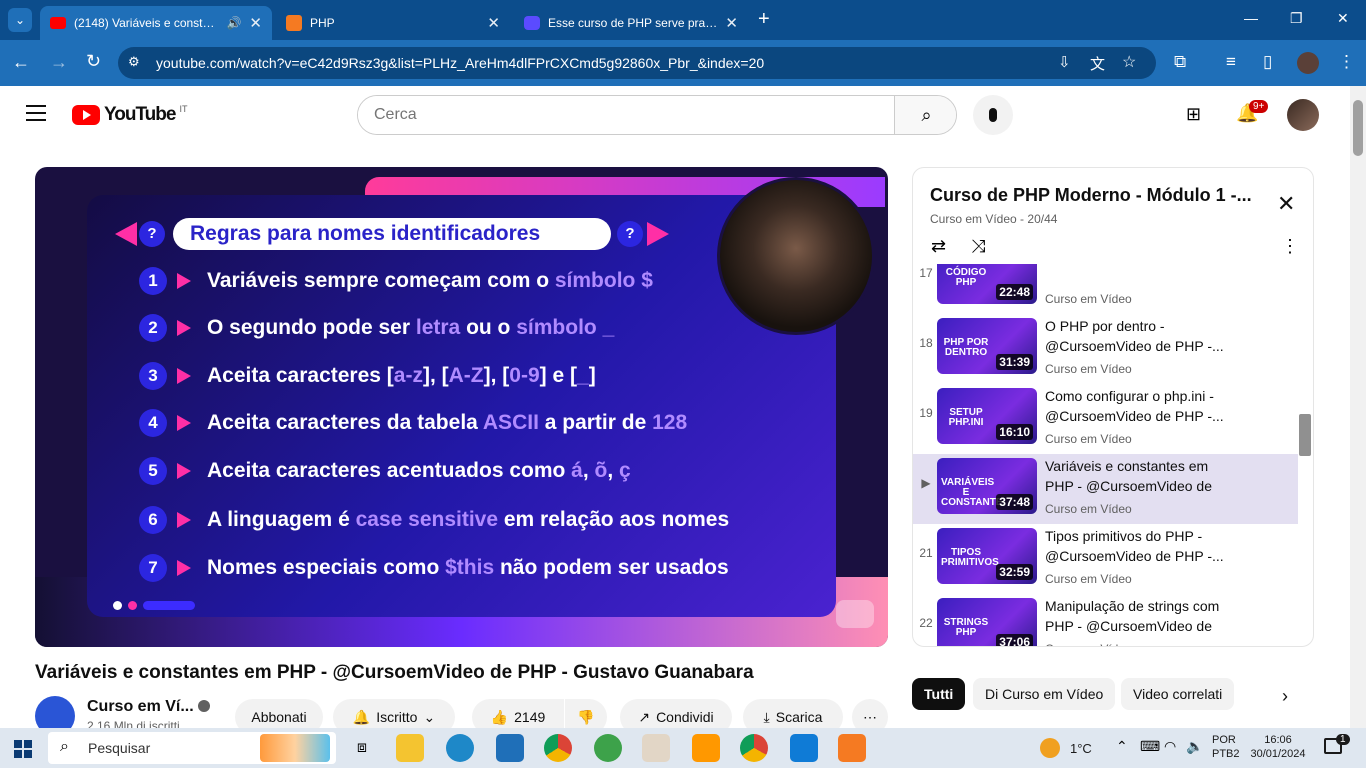  Describe the element at coordinates (987, 346) in the screenshot. I see `video-thumbnail: PHP POR DENTRO 31:39` at that location.